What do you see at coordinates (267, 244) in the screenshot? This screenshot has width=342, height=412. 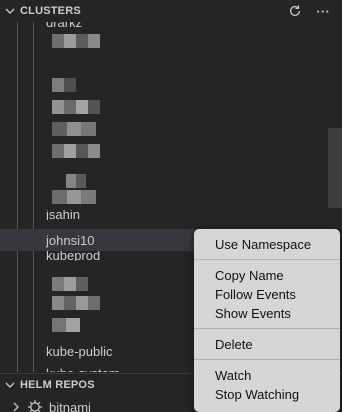 I see `menu-item-use-namespace: Use Namespace` at bounding box center [267, 244].